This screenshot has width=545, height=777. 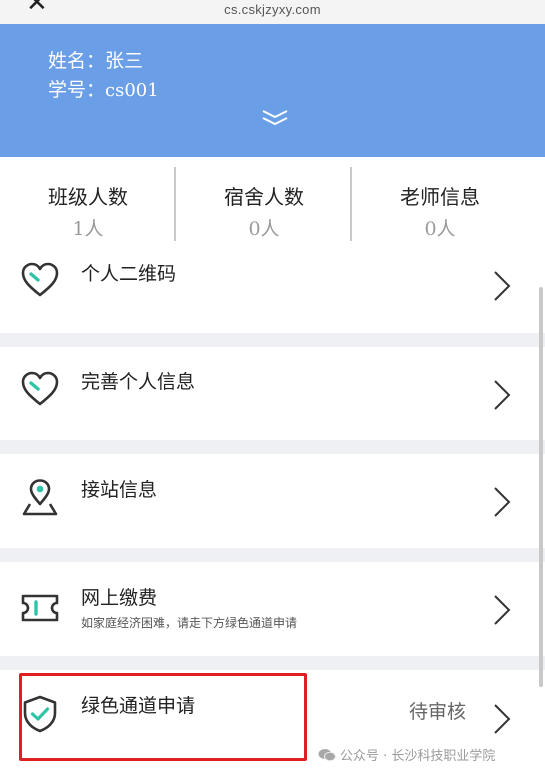 I want to click on menu-item-pickup-info: 接站信息, so click(x=272, y=501).